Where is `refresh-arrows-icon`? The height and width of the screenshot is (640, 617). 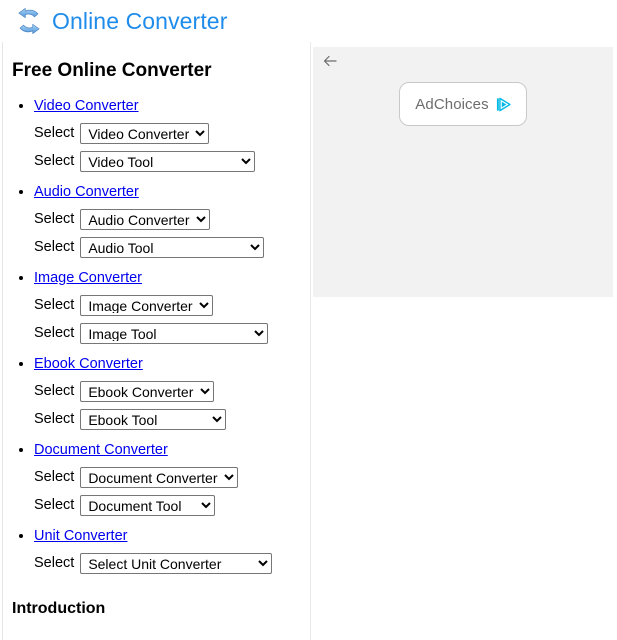 refresh-arrows-icon is located at coordinates (29, 21).